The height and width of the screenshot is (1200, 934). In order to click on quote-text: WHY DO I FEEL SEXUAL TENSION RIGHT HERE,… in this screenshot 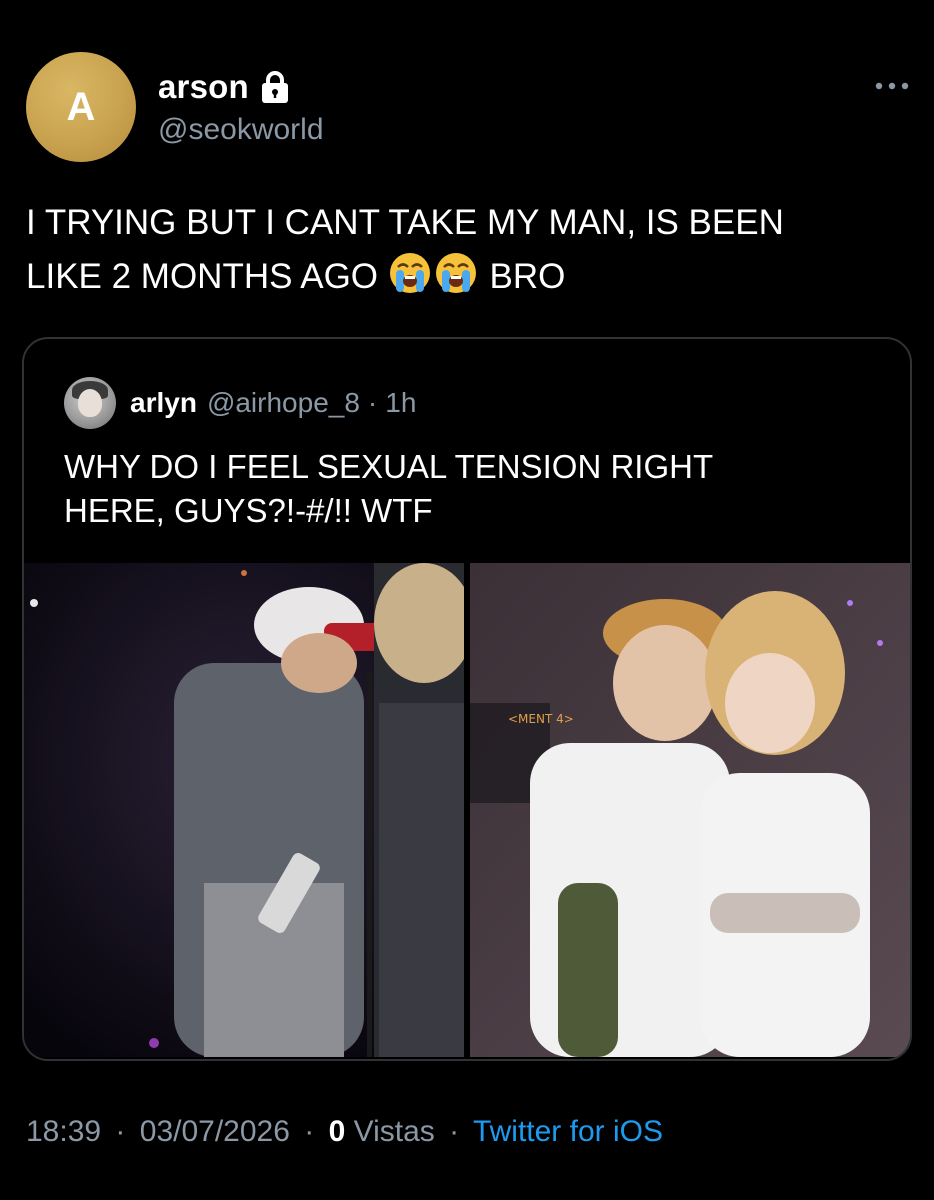, I will do `click(464, 489)`.